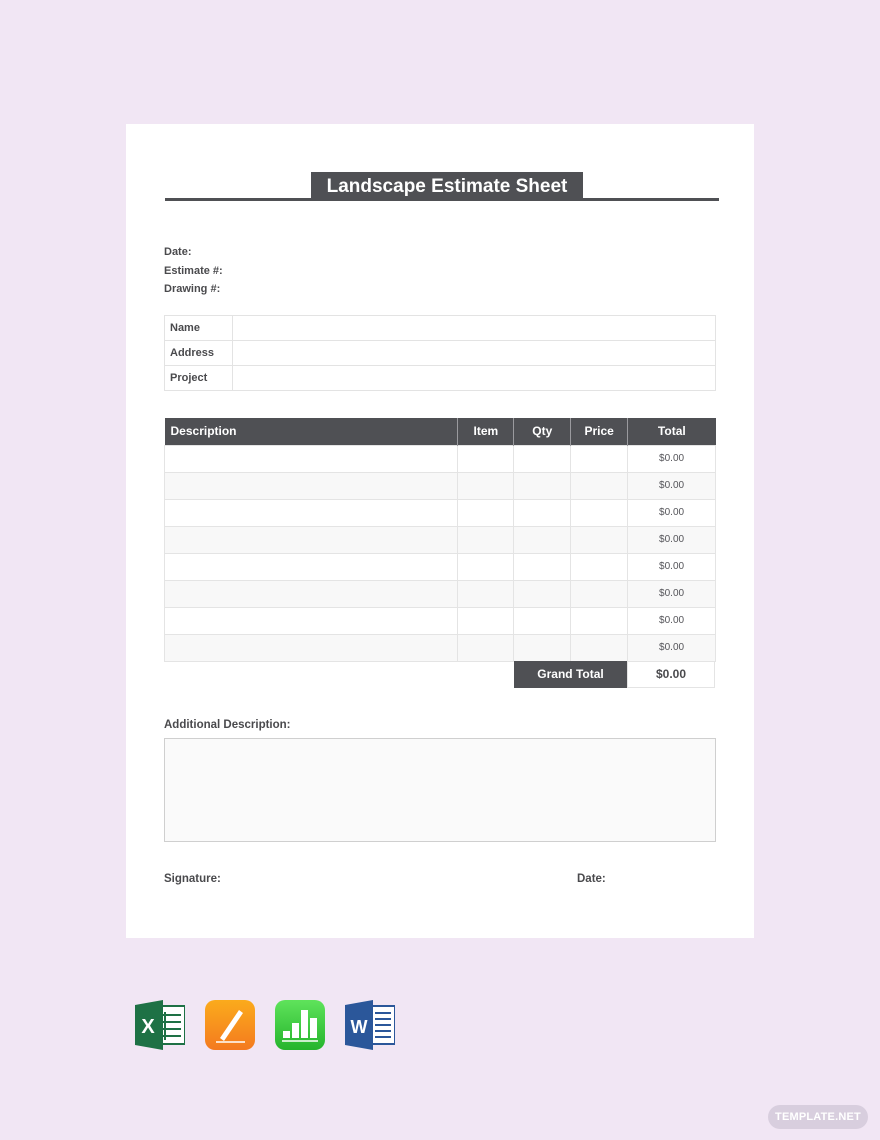 This screenshot has height=1140, width=880. What do you see at coordinates (542, 431) in the screenshot?
I see `column-header-qty: Qty` at bounding box center [542, 431].